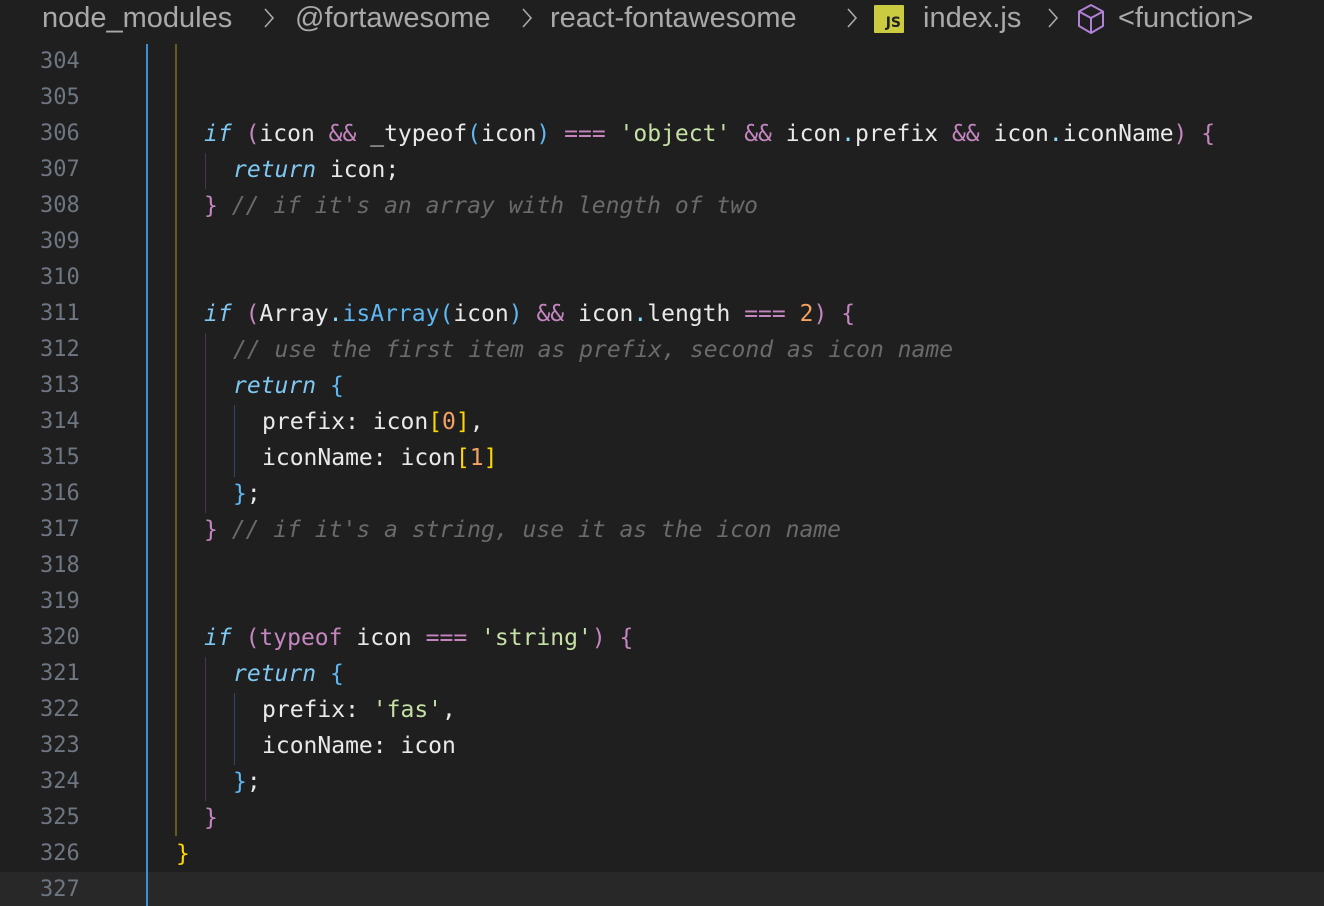 Image resolution: width=1324 pixels, height=906 pixels. What do you see at coordinates (60, 817) in the screenshot?
I see `line-number: 325` at bounding box center [60, 817].